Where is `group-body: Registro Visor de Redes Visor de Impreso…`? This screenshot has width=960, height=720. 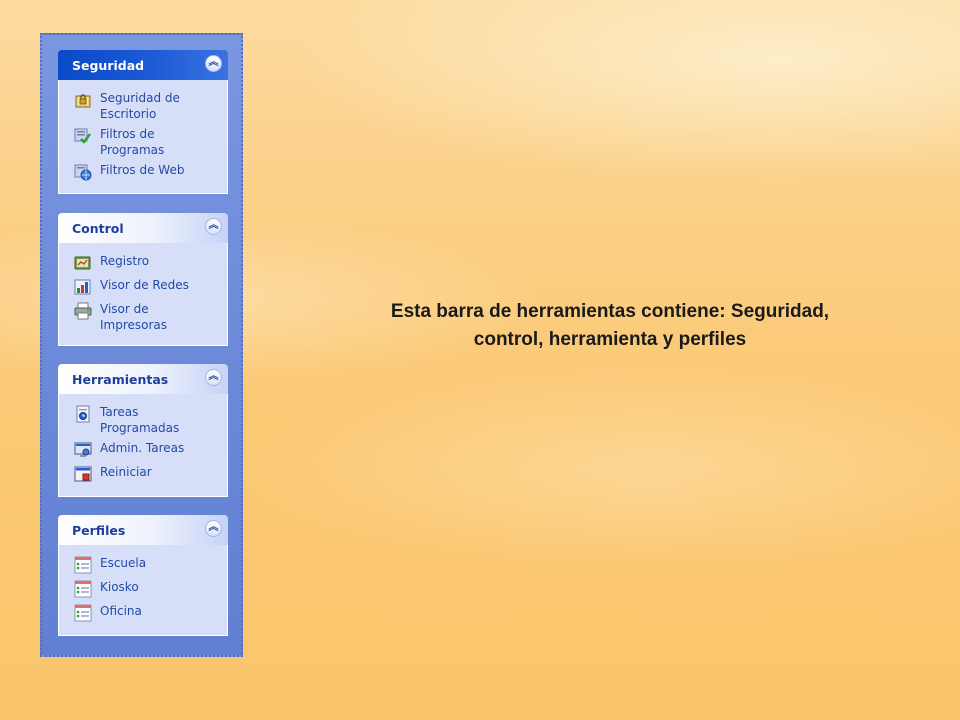
group-body: Registro Visor de Redes Visor de Impreso… is located at coordinates (143, 294).